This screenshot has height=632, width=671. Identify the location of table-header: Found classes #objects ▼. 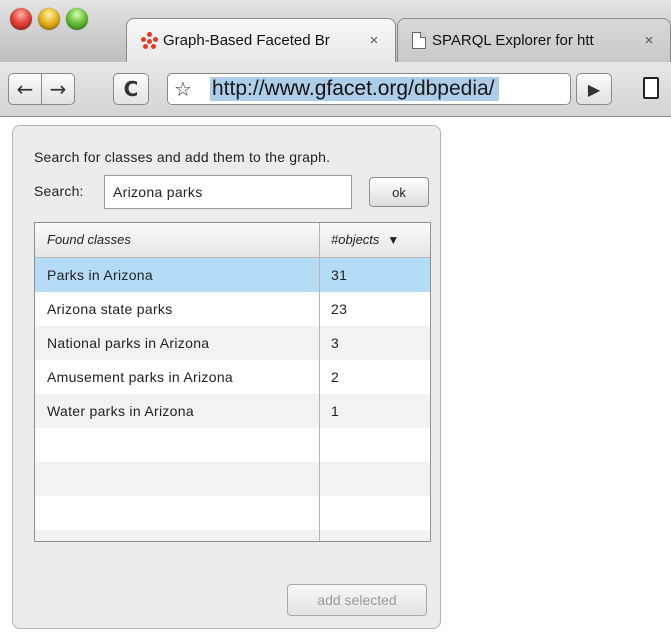
(232, 240).